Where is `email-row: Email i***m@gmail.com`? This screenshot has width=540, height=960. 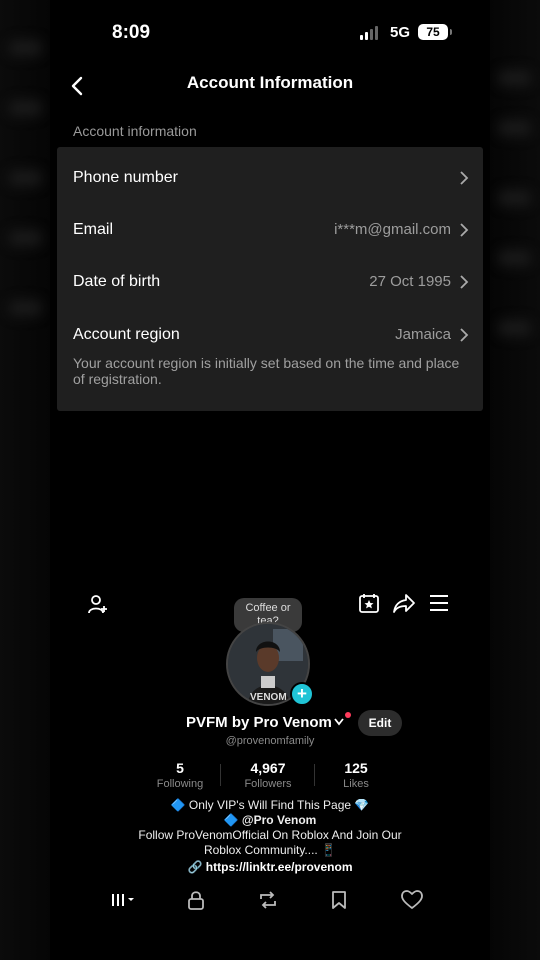
email-row: Email i***m@gmail.com is located at coordinates (270, 231).